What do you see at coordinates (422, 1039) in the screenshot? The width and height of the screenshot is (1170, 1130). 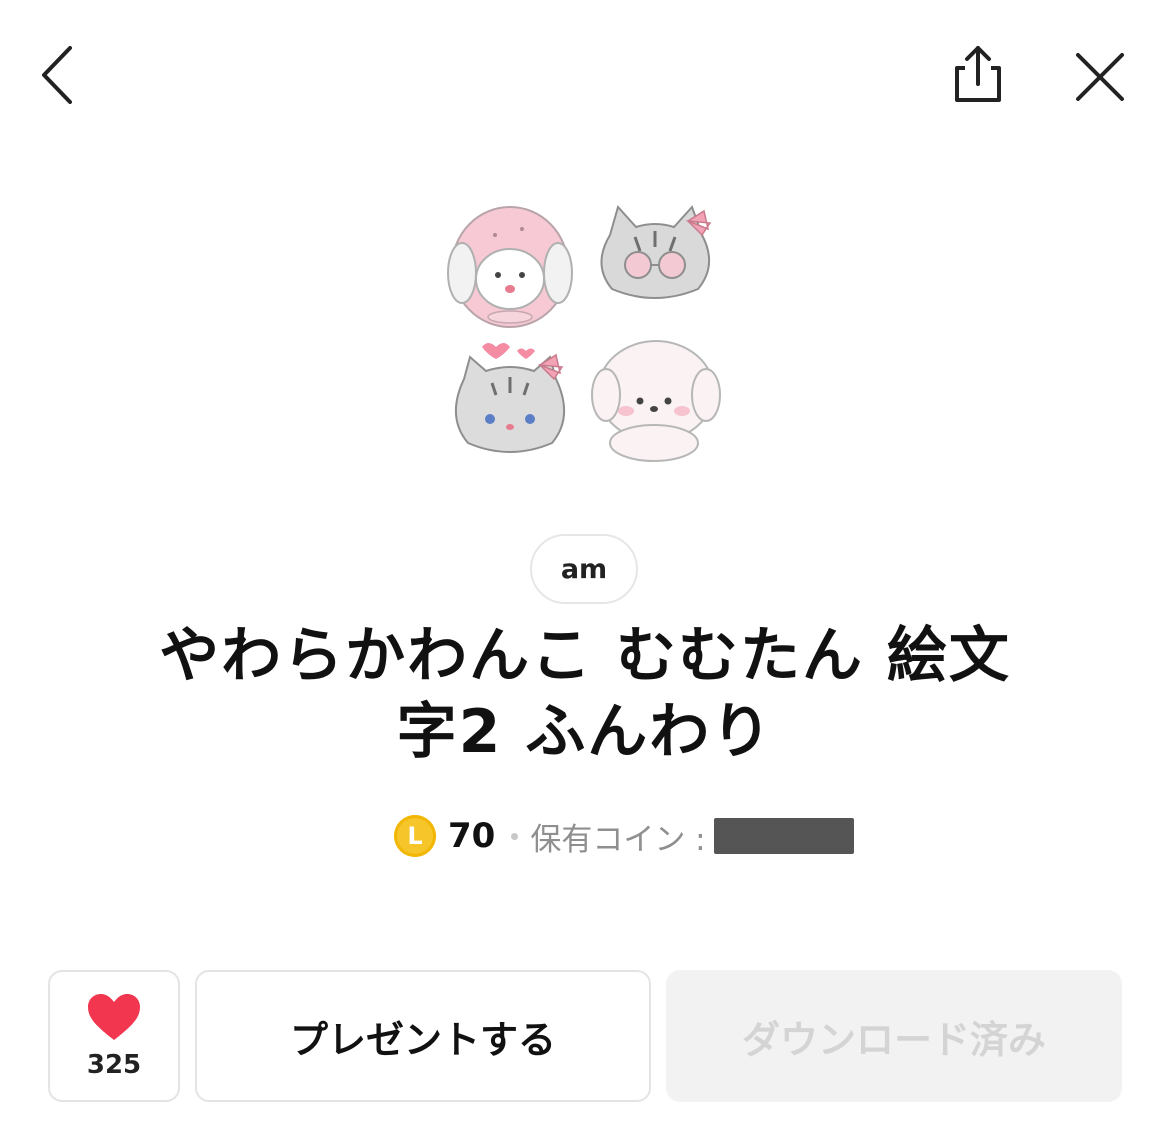 I see `present-button-label: プレゼントする` at bounding box center [422, 1039].